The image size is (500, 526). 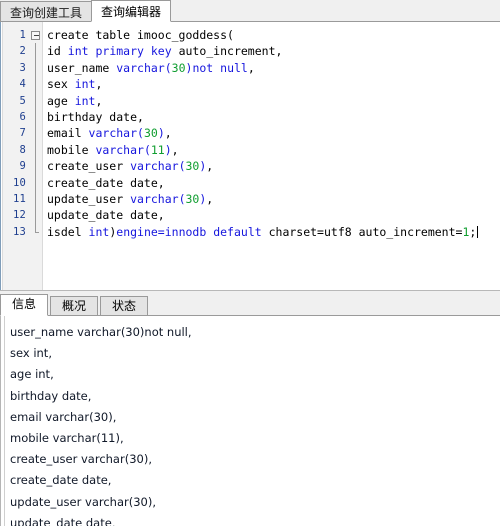 I want to click on code-token-plain: id, so click(x=57, y=51).